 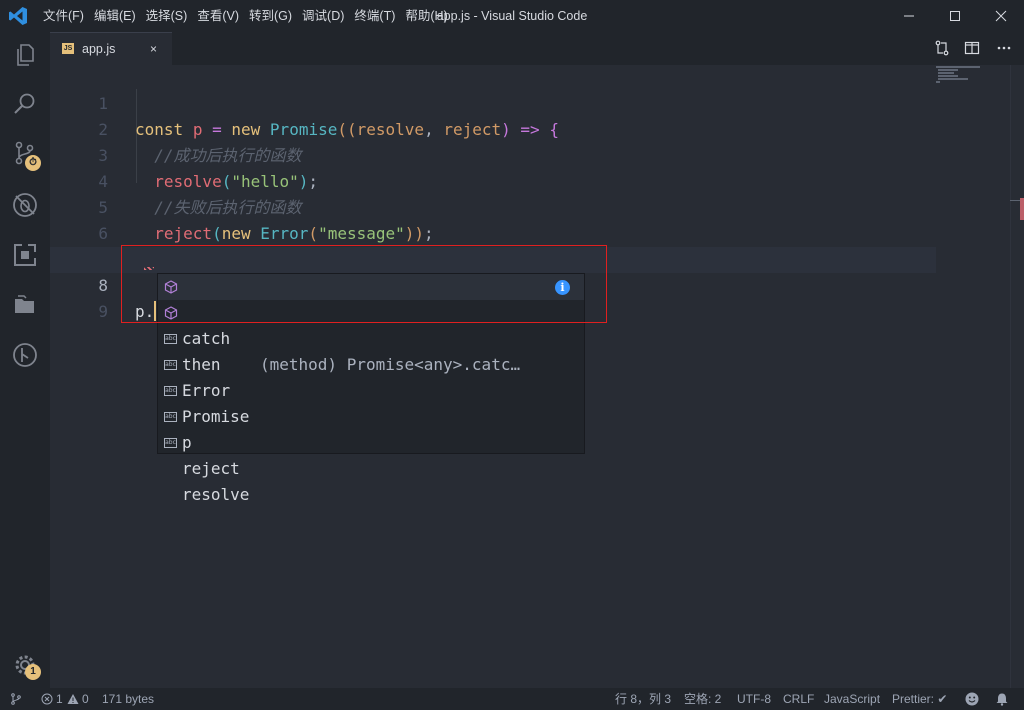 I want to click on minimize-button, so click(x=909, y=16).